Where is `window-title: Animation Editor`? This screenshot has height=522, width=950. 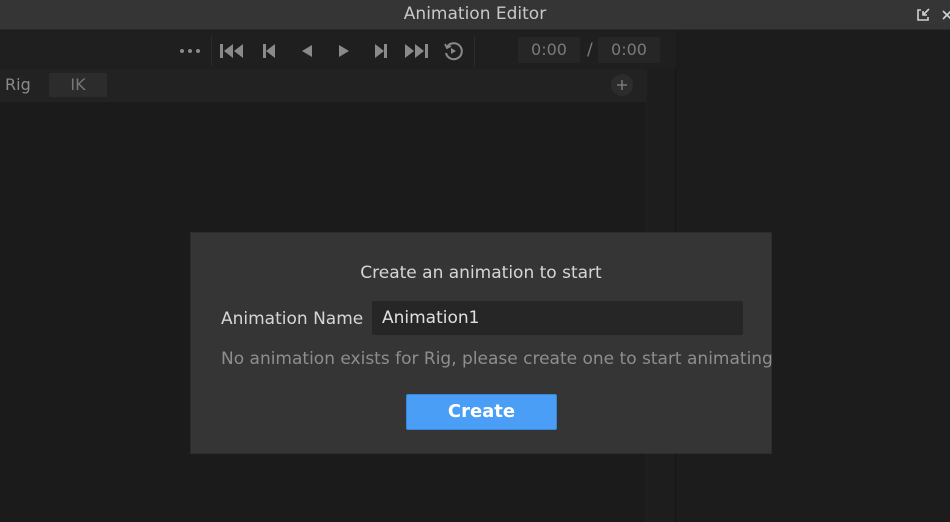 window-title: Animation Editor is located at coordinates (475, 14).